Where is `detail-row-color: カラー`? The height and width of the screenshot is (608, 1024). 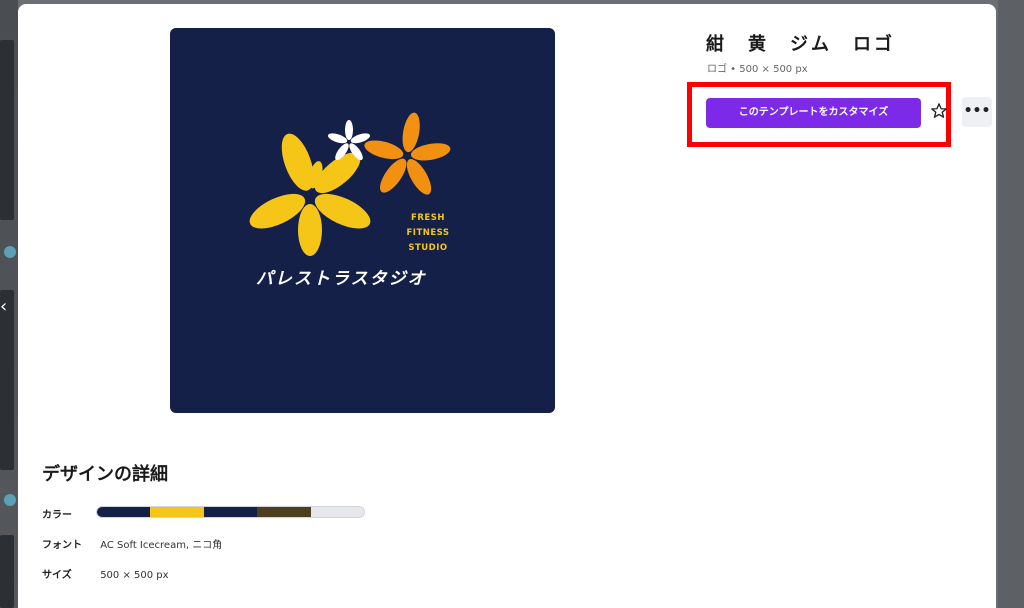
detail-row-color: カラー is located at coordinates (69, 513).